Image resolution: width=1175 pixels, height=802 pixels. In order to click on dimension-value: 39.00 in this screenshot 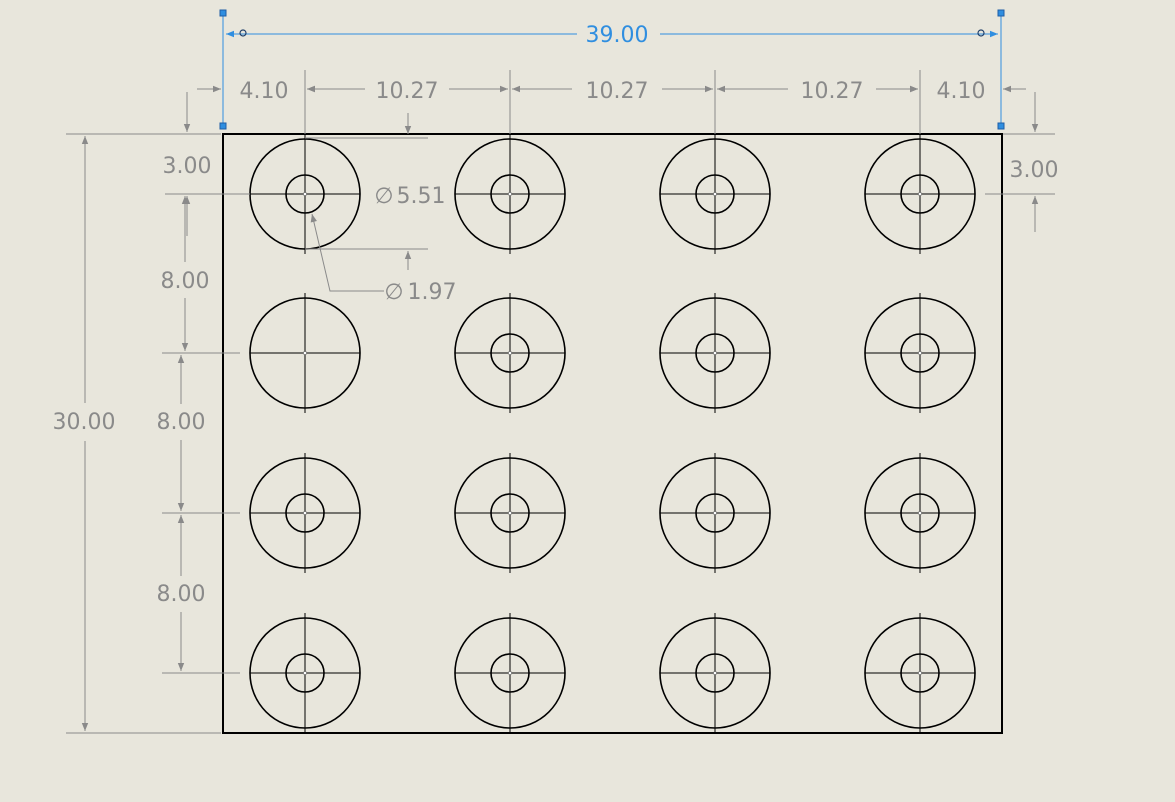, I will do `click(617, 35)`.